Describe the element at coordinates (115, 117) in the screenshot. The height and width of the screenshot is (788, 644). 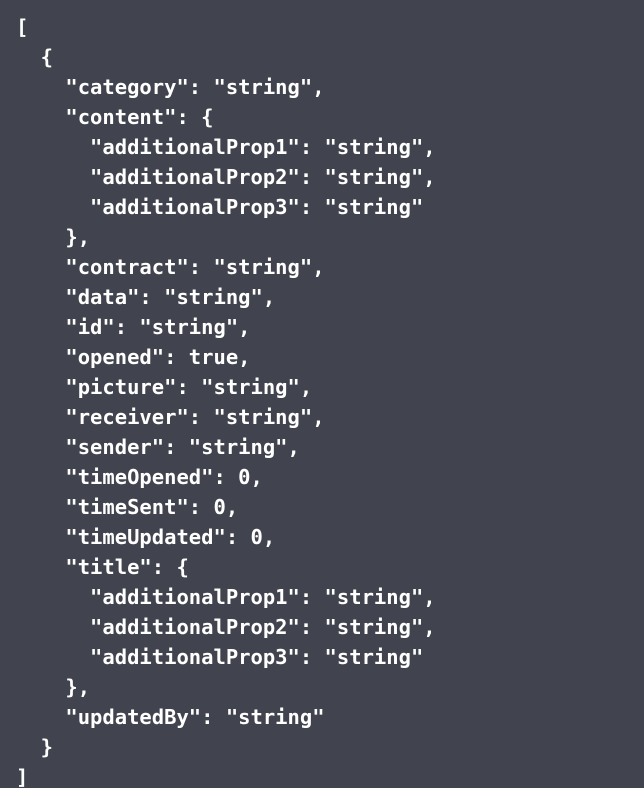
I see `code-line: "content": {` at that location.